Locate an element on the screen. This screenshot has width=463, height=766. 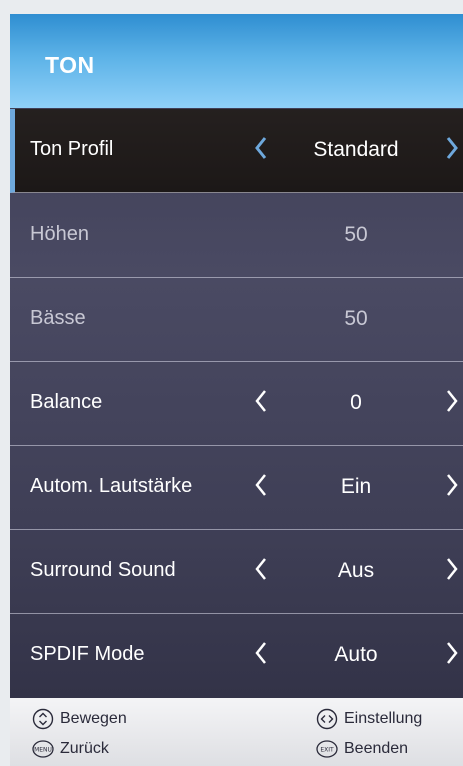
exit-key-icon: EXIT is located at coordinates (327, 749).